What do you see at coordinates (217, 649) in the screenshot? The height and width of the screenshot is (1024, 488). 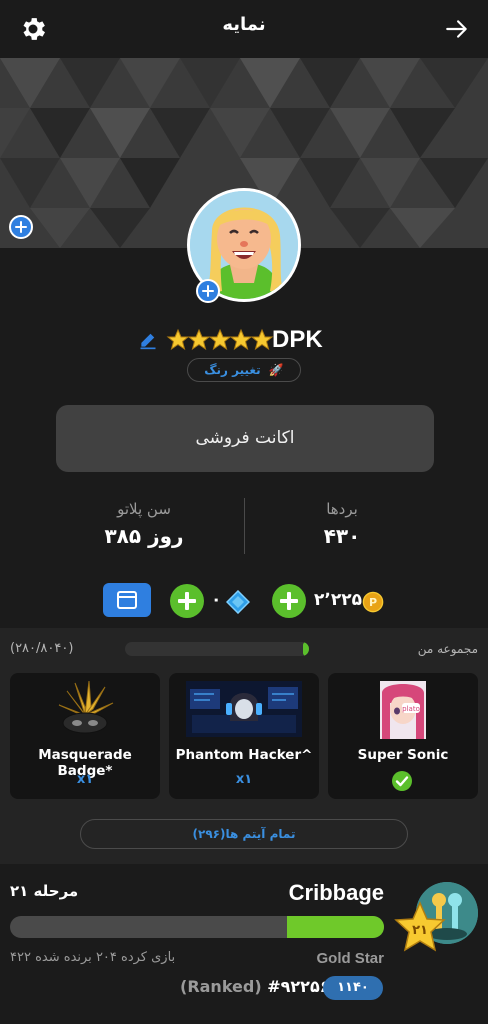 I see `collection-progress-bar` at bounding box center [217, 649].